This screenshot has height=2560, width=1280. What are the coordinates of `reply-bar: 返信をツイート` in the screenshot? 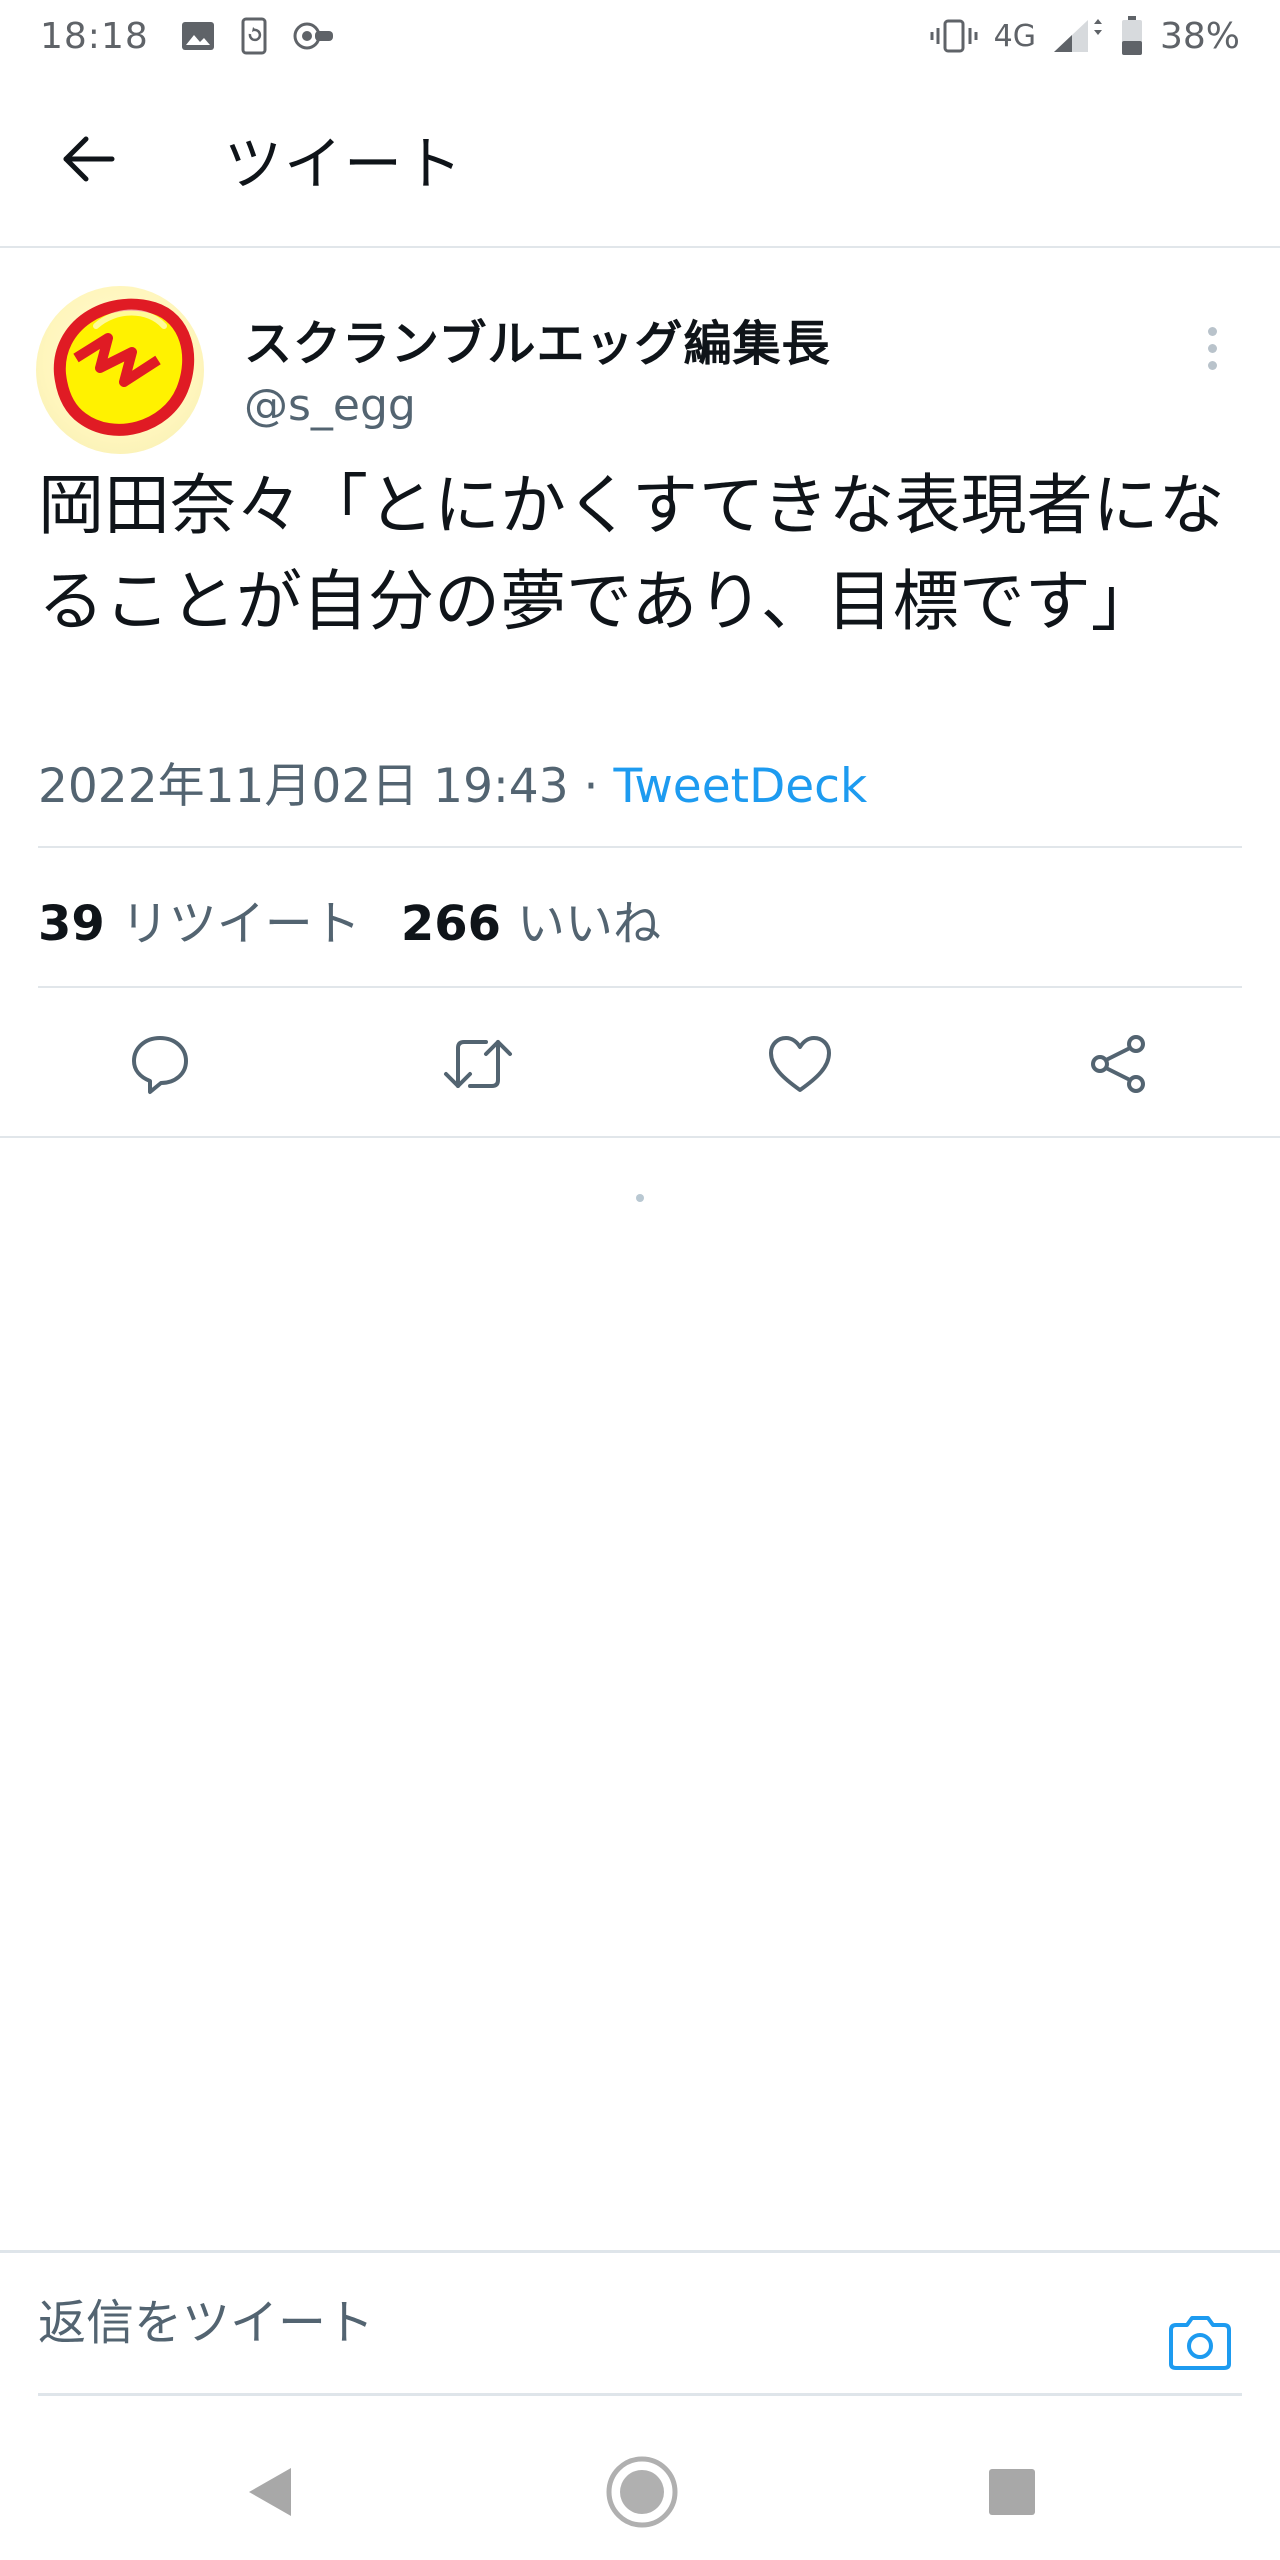 It's located at (640, 2330).